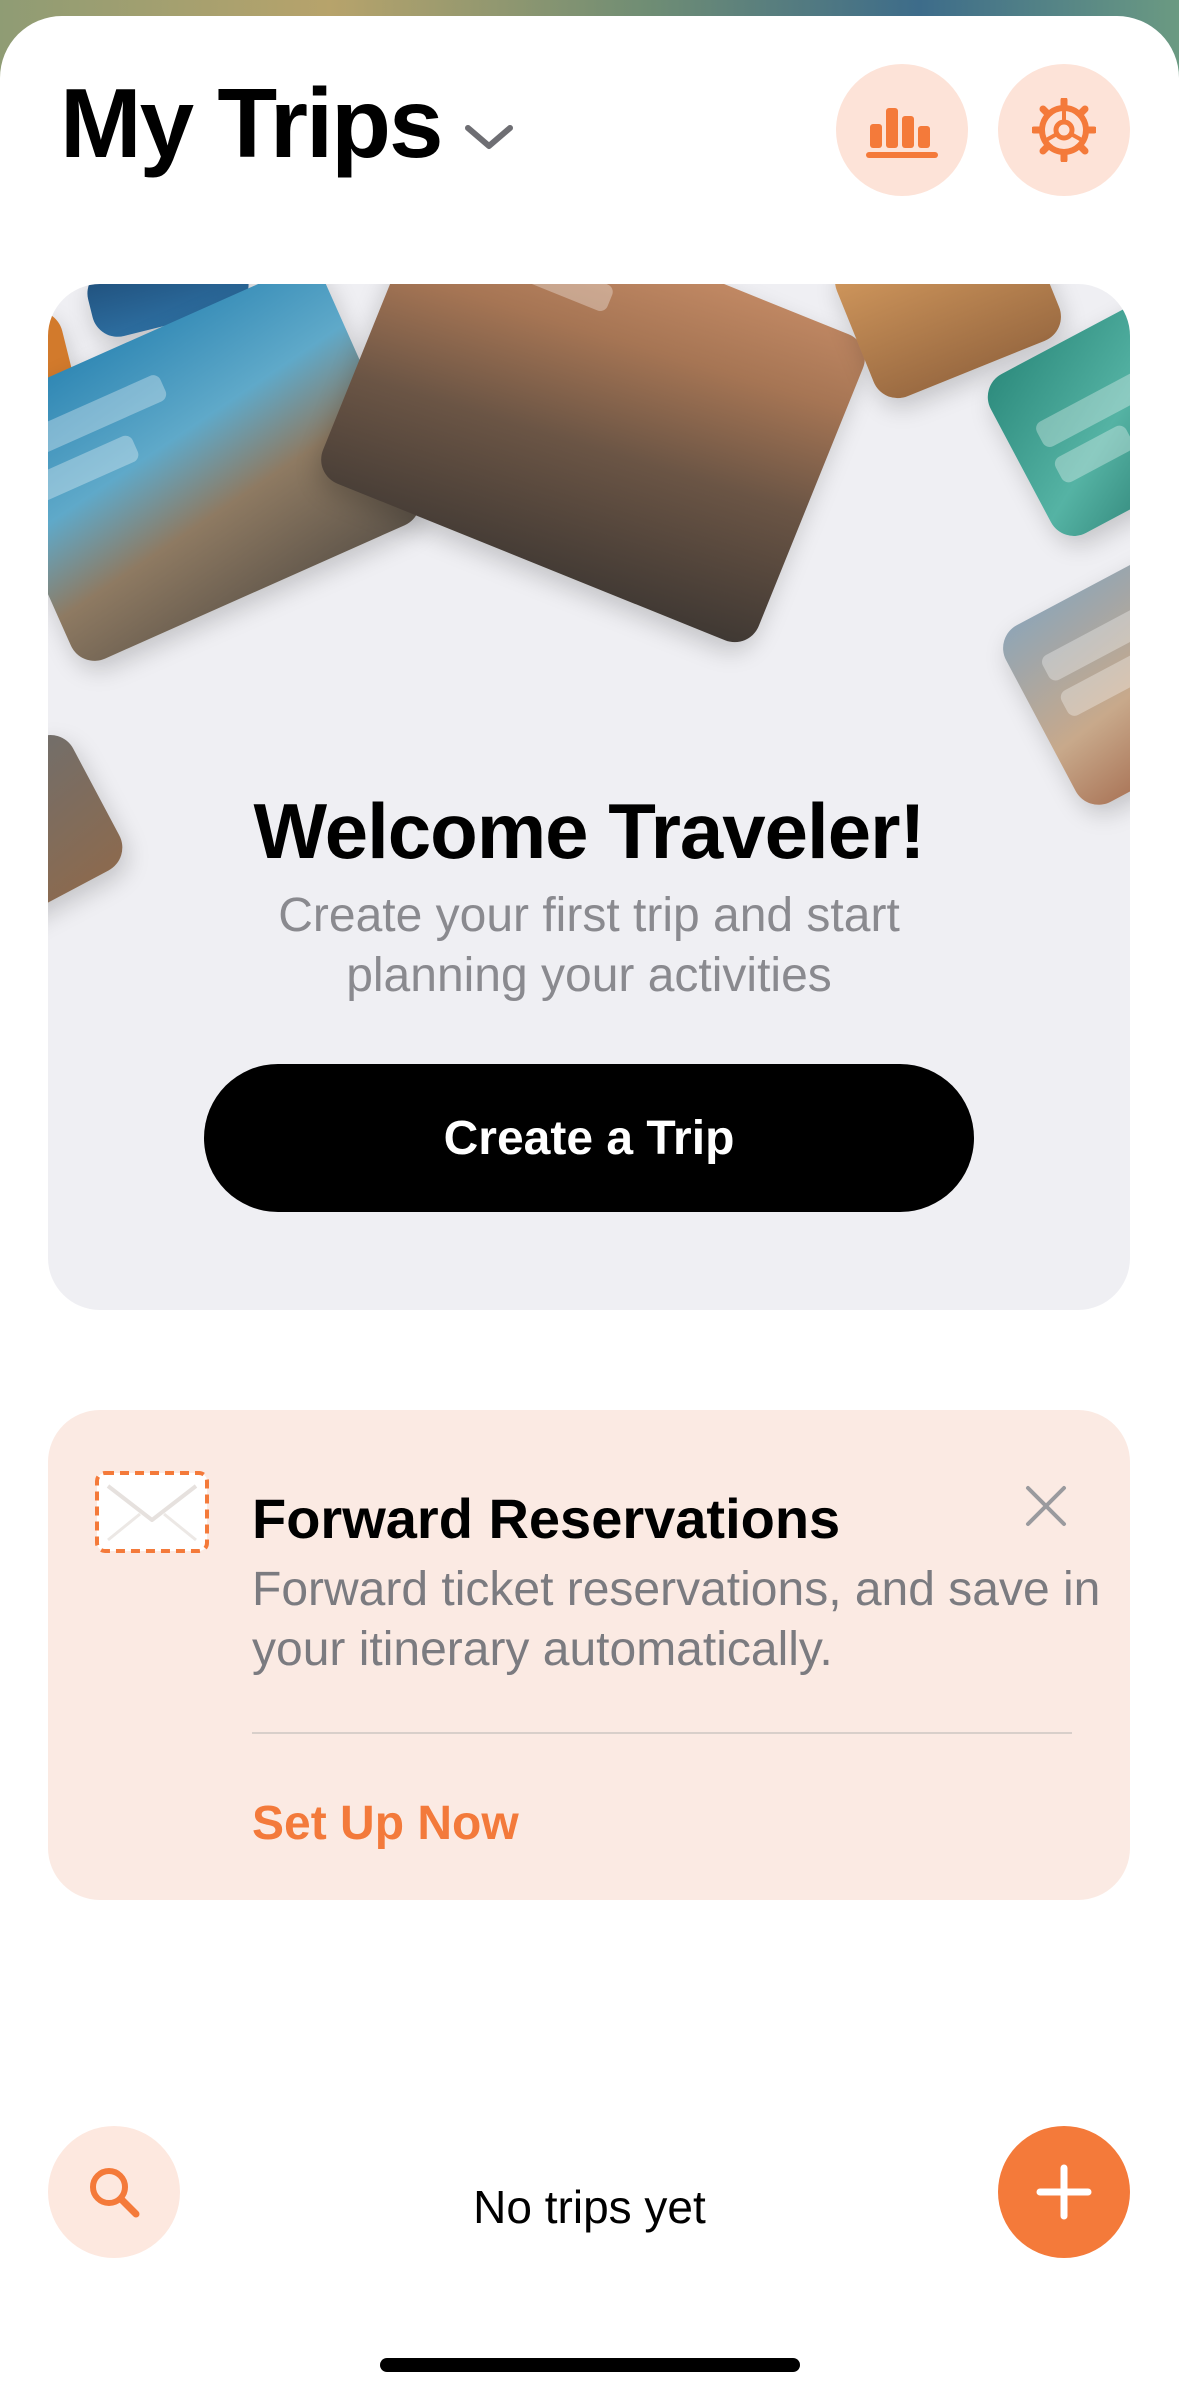 The width and height of the screenshot is (1179, 2396). What do you see at coordinates (385, 1823) in the screenshot?
I see `set-up-now-link: Set Up Now` at bounding box center [385, 1823].